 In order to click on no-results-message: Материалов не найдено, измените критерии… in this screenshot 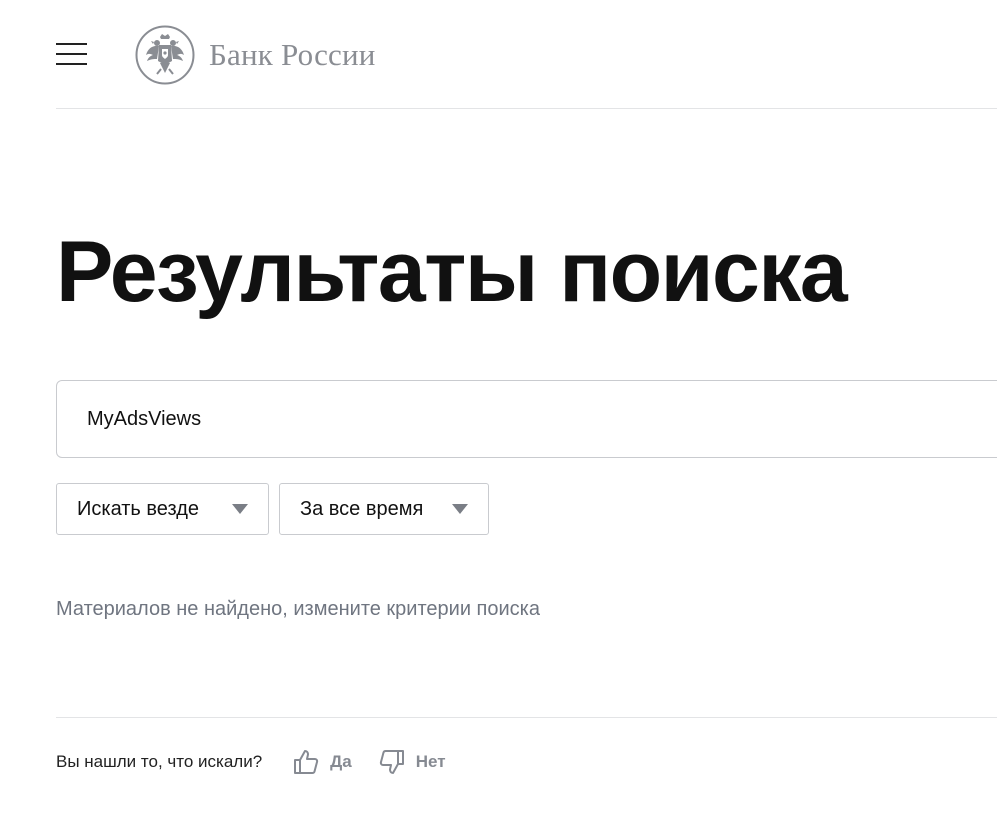, I will do `click(298, 609)`.